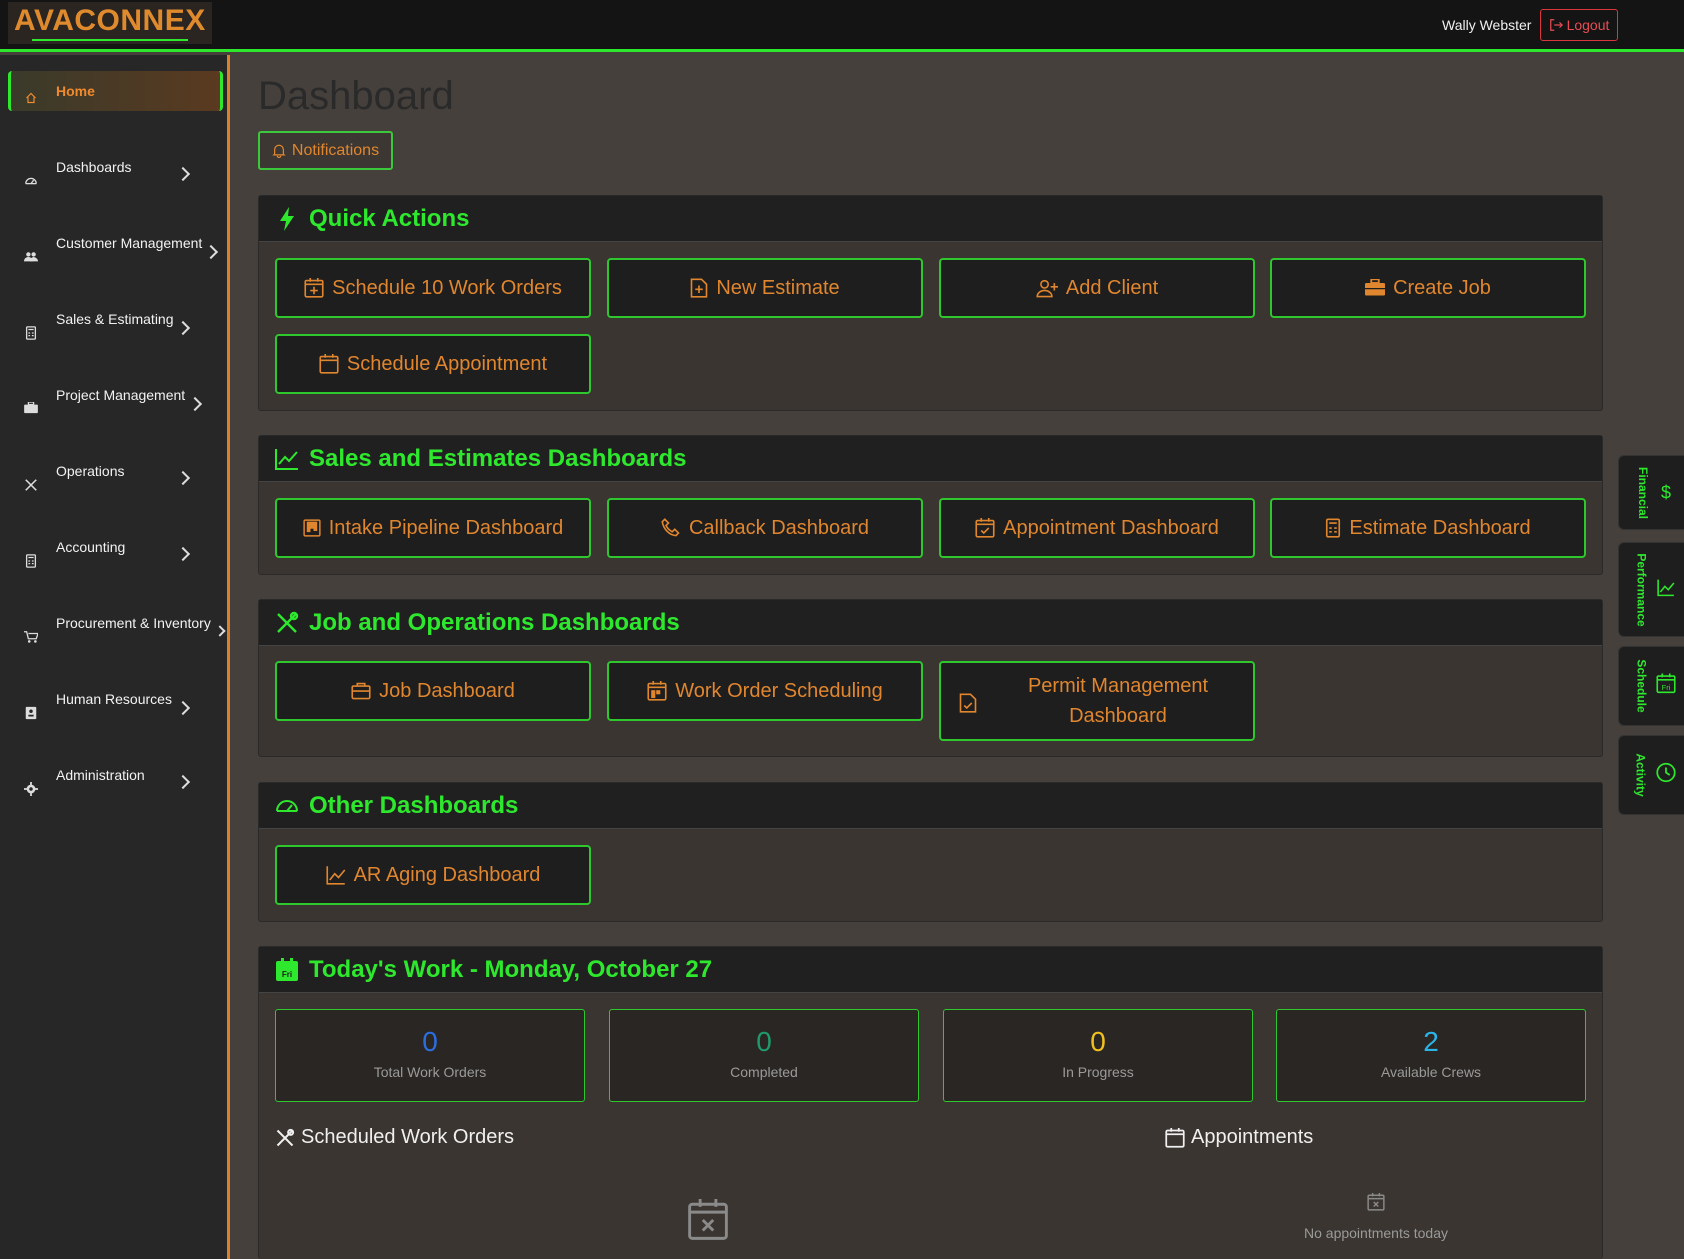 This screenshot has width=1684, height=1259. I want to click on sidebar-item-label: Operations, so click(90, 471).